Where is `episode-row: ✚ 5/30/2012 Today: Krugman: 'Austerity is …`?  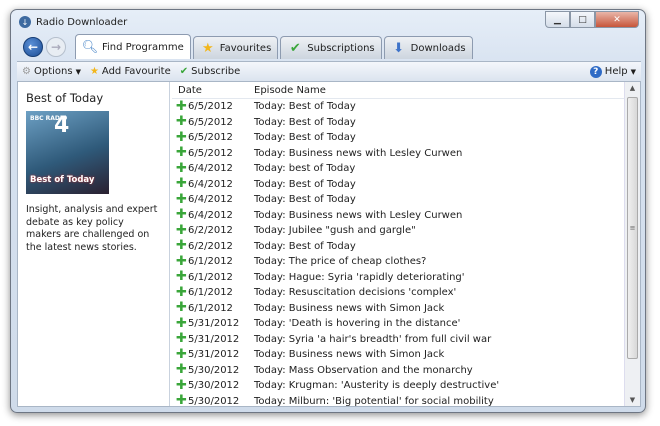
episode-row: ✚ 5/30/2012 Today: Krugman: 'Austerity is … is located at coordinates (398, 386).